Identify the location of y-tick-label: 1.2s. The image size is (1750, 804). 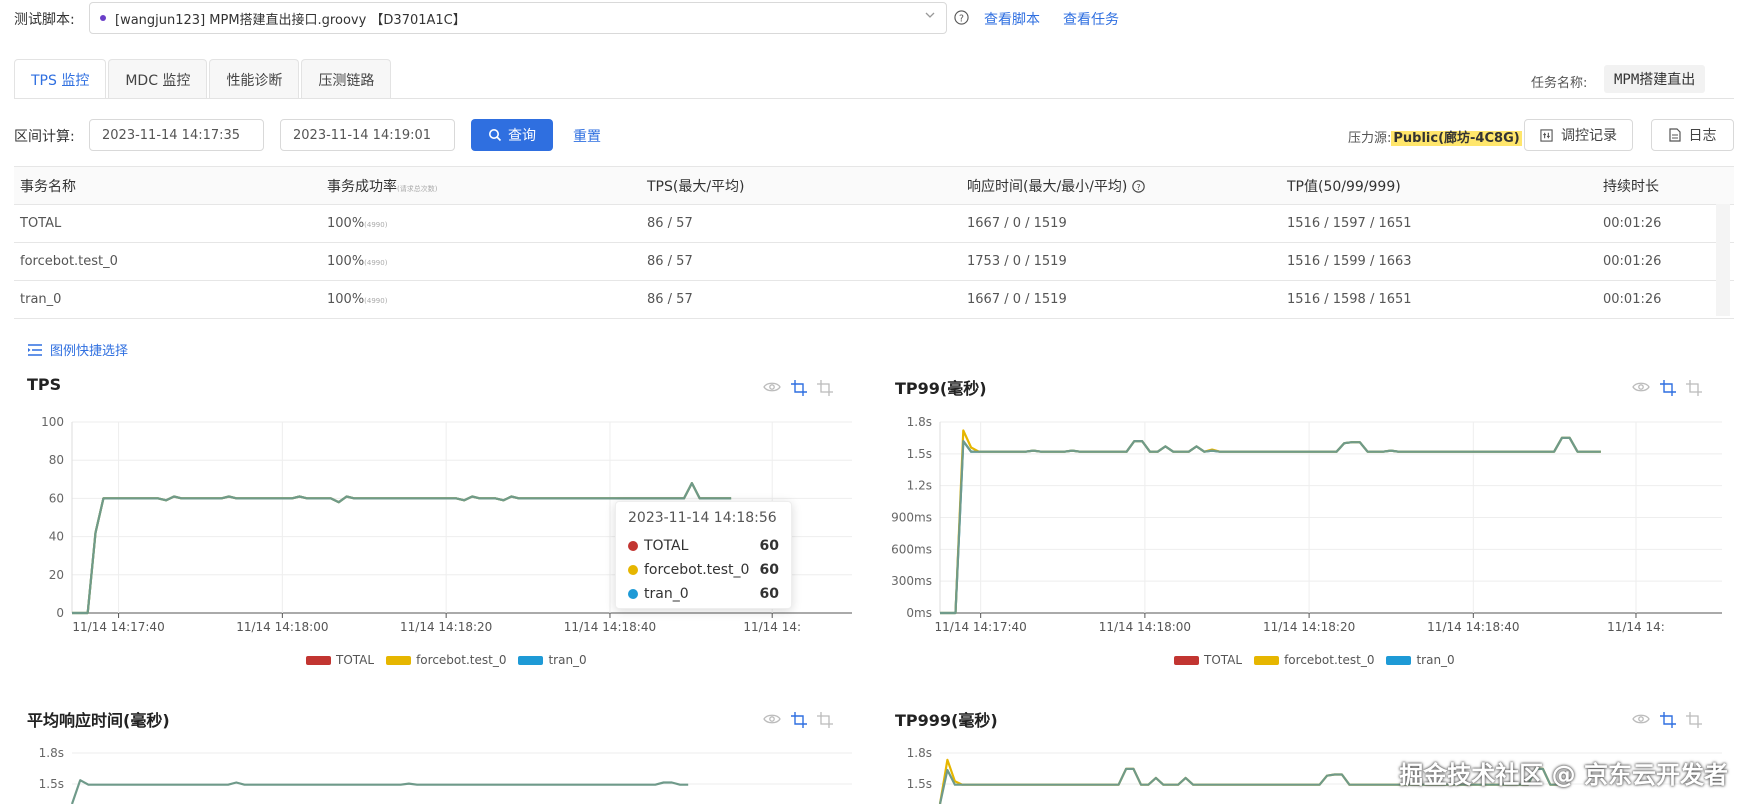
(919, 486).